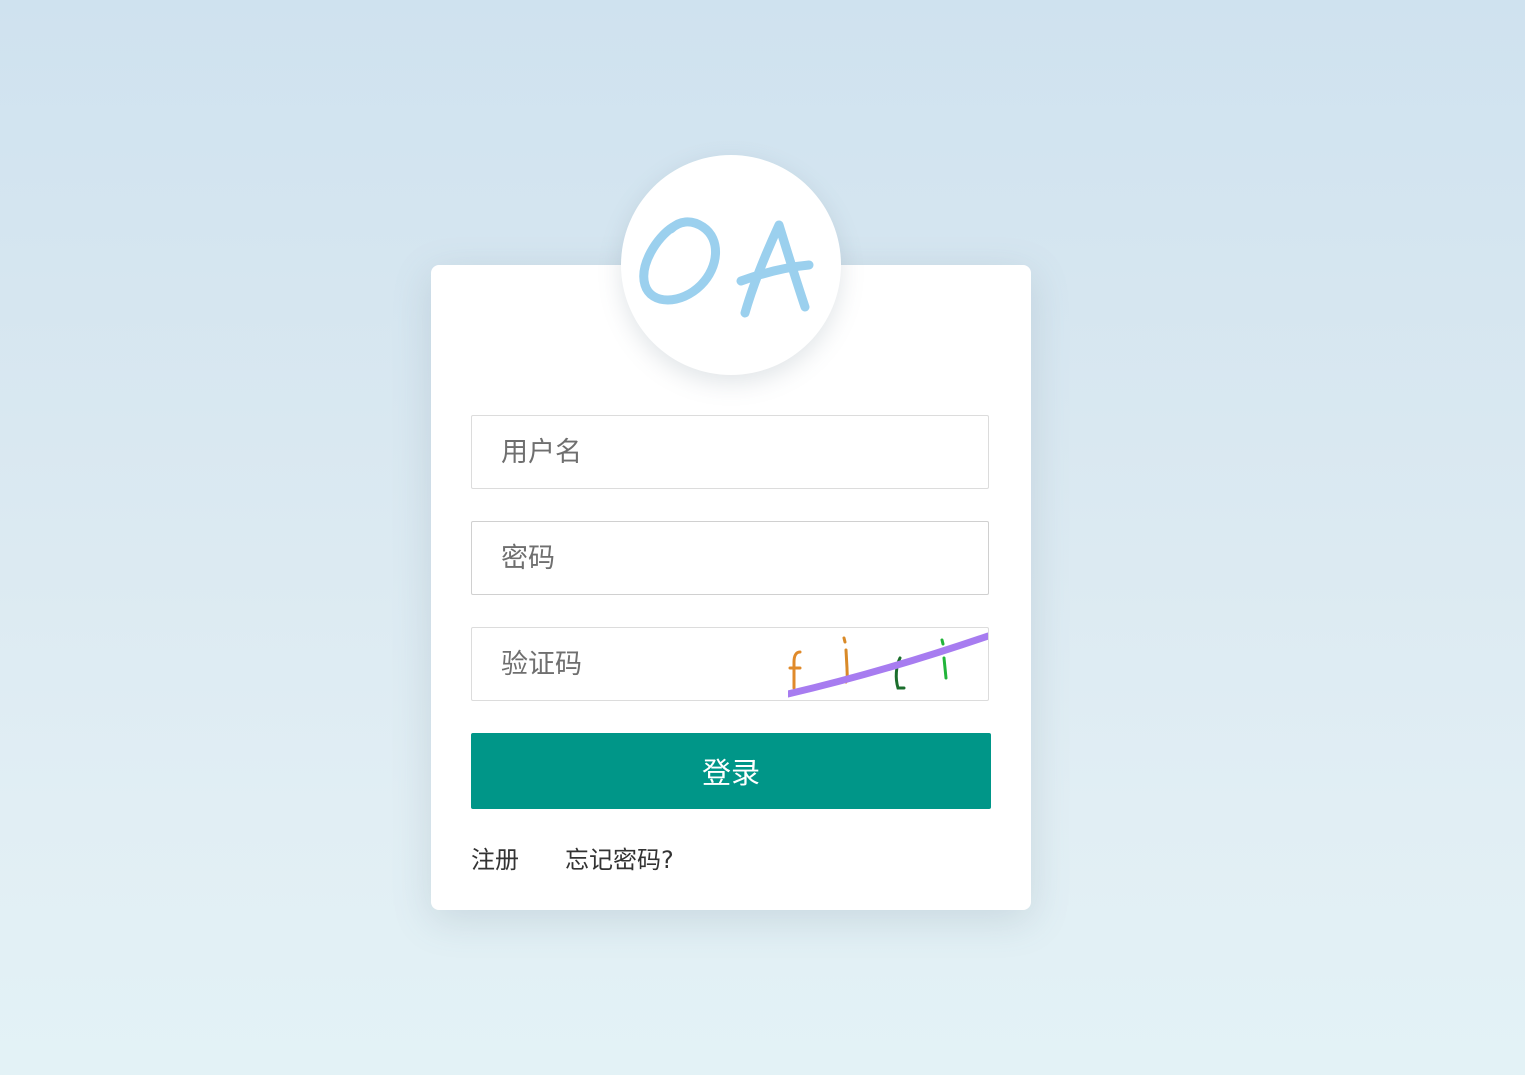  Describe the element at coordinates (731, 771) in the screenshot. I see `login-button: 登录` at that location.